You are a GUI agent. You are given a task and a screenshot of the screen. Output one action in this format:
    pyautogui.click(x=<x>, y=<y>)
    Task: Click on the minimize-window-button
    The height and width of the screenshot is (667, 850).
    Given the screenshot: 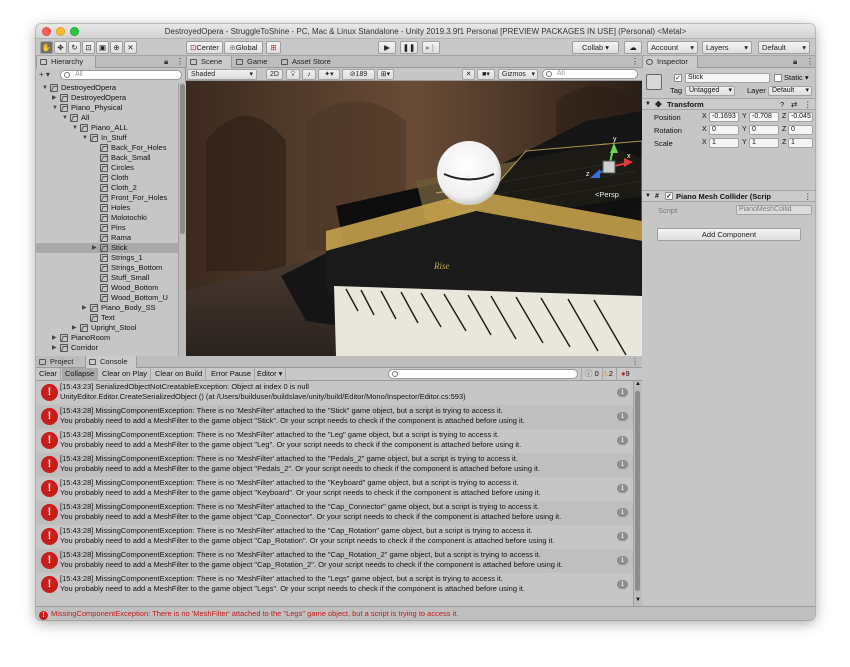 What is the action you would take?
    pyautogui.click(x=60, y=31)
    